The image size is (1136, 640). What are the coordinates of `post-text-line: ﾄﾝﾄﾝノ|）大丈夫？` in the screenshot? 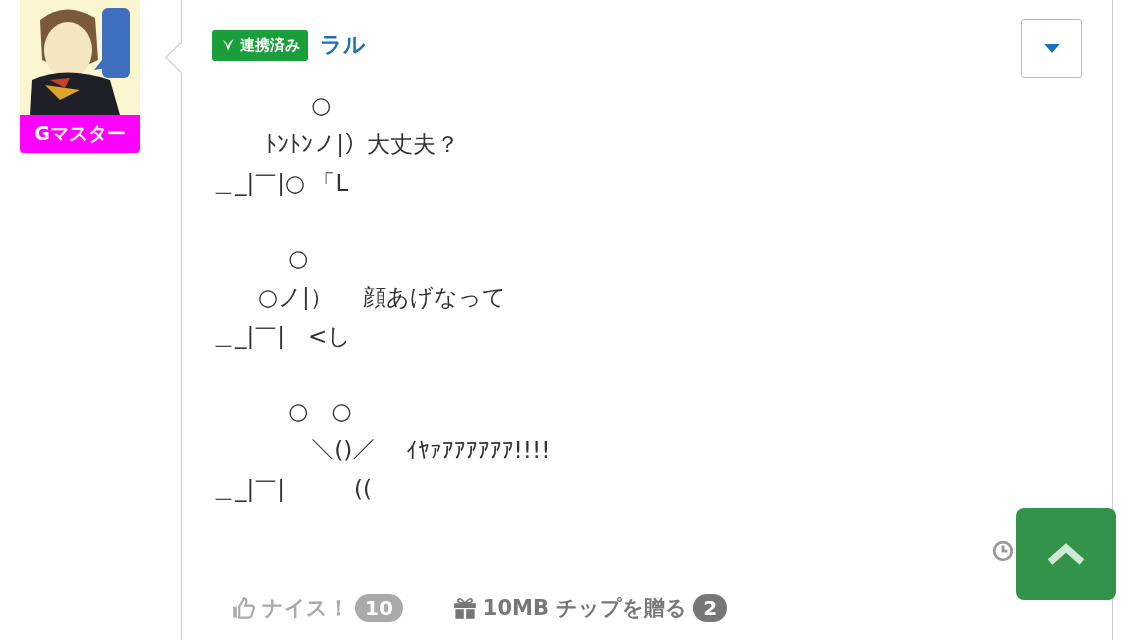 It's located at (362, 144).